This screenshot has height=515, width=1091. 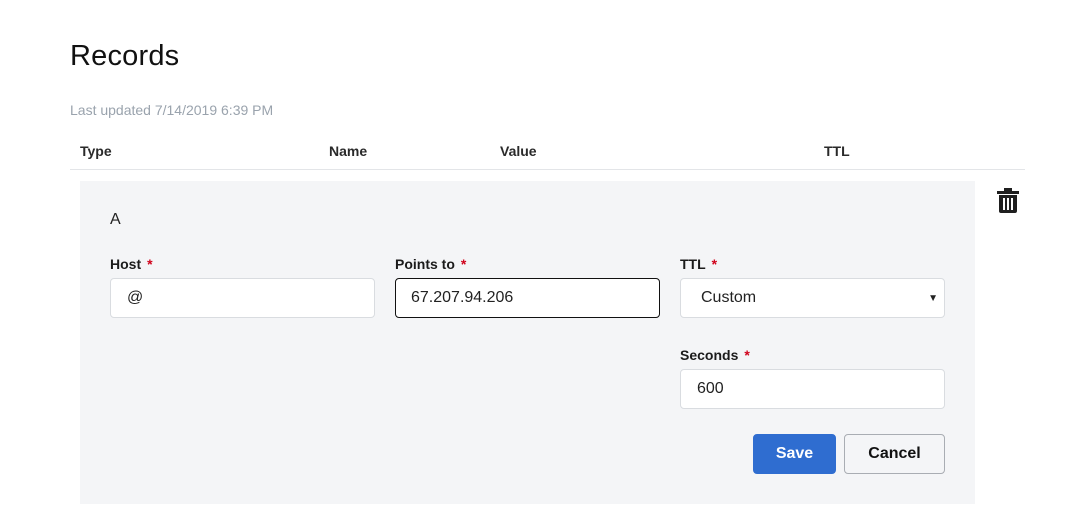 What do you see at coordinates (242, 298) in the screenshot?
I see `host-input` at bounding box center [242, 298].